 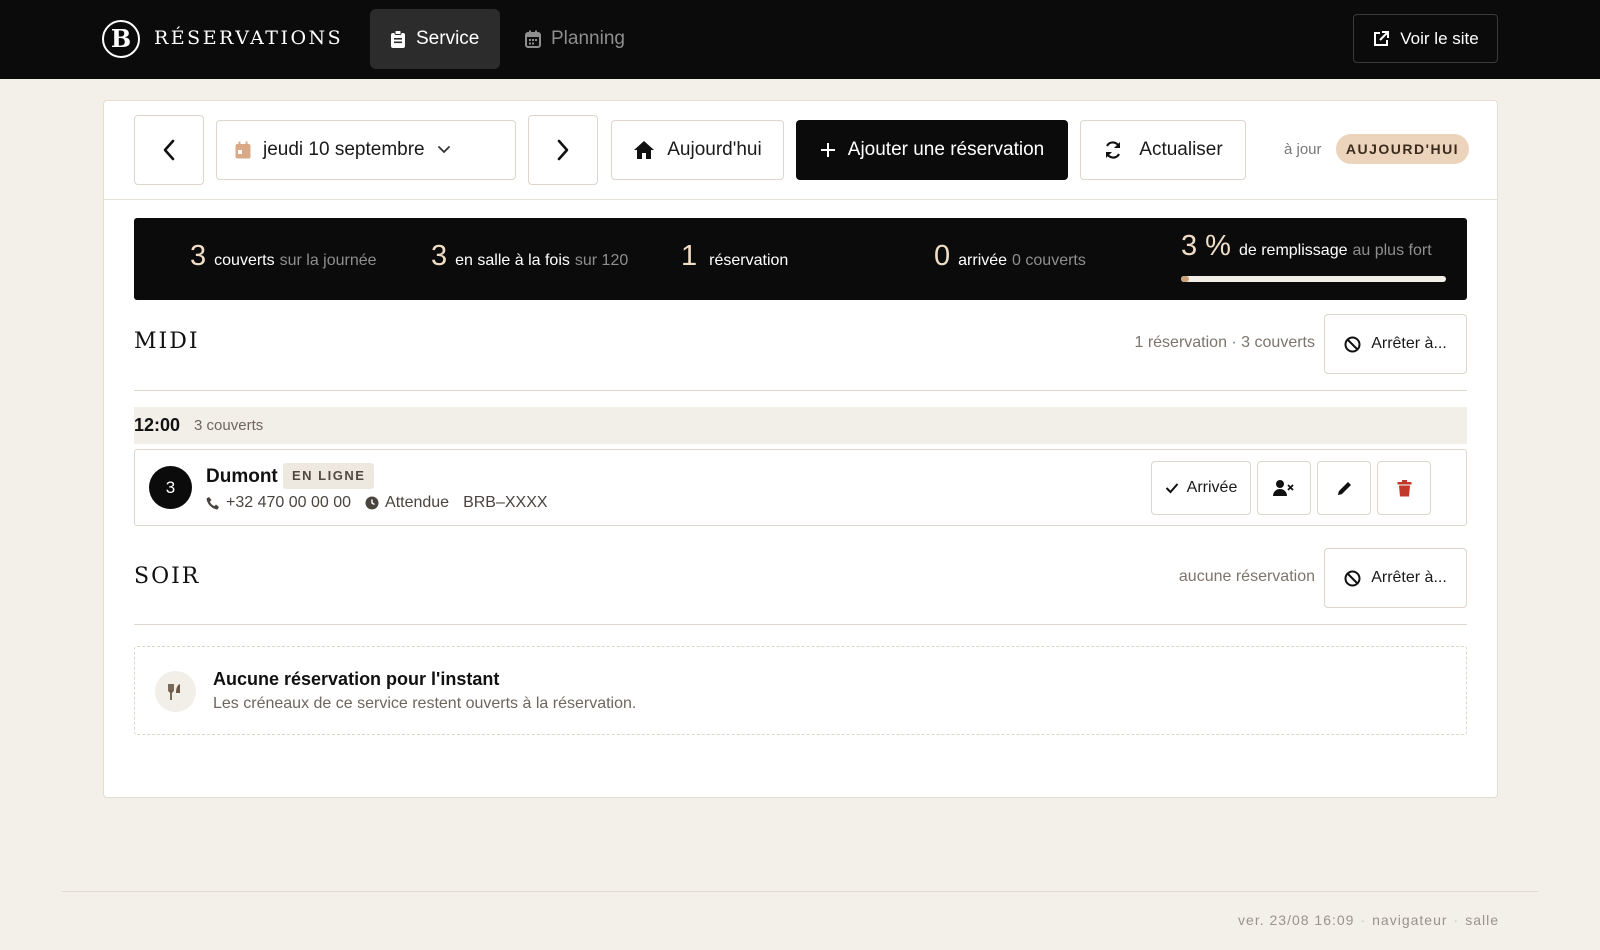 What do you see at coordinates (749, 260) in the screenshot?
I see `stat-reservations-label: réservation` at bounding box center [749, 260].